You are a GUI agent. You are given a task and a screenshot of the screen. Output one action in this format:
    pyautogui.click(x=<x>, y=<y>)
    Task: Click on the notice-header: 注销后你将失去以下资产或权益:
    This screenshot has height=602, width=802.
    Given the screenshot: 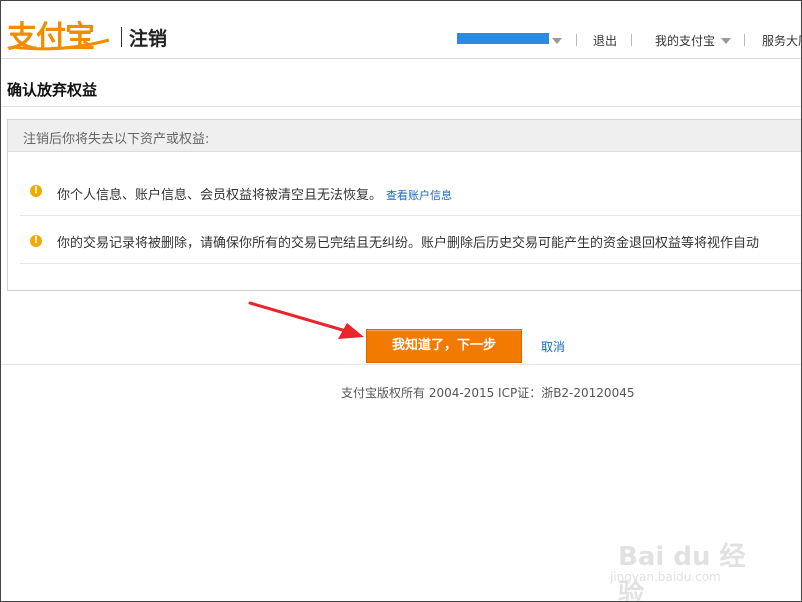 What is the action you would take?
    pyautogui.click(x=404, y=136)
    